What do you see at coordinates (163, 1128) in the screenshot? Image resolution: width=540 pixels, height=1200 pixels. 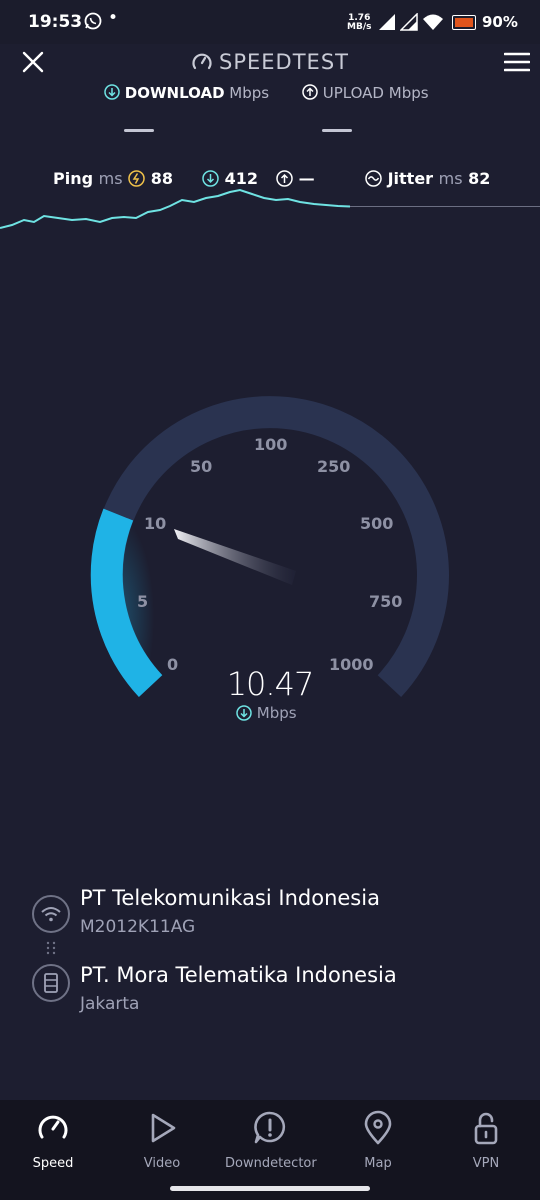 I see `play-icon` at bounding box center [163, 1128].